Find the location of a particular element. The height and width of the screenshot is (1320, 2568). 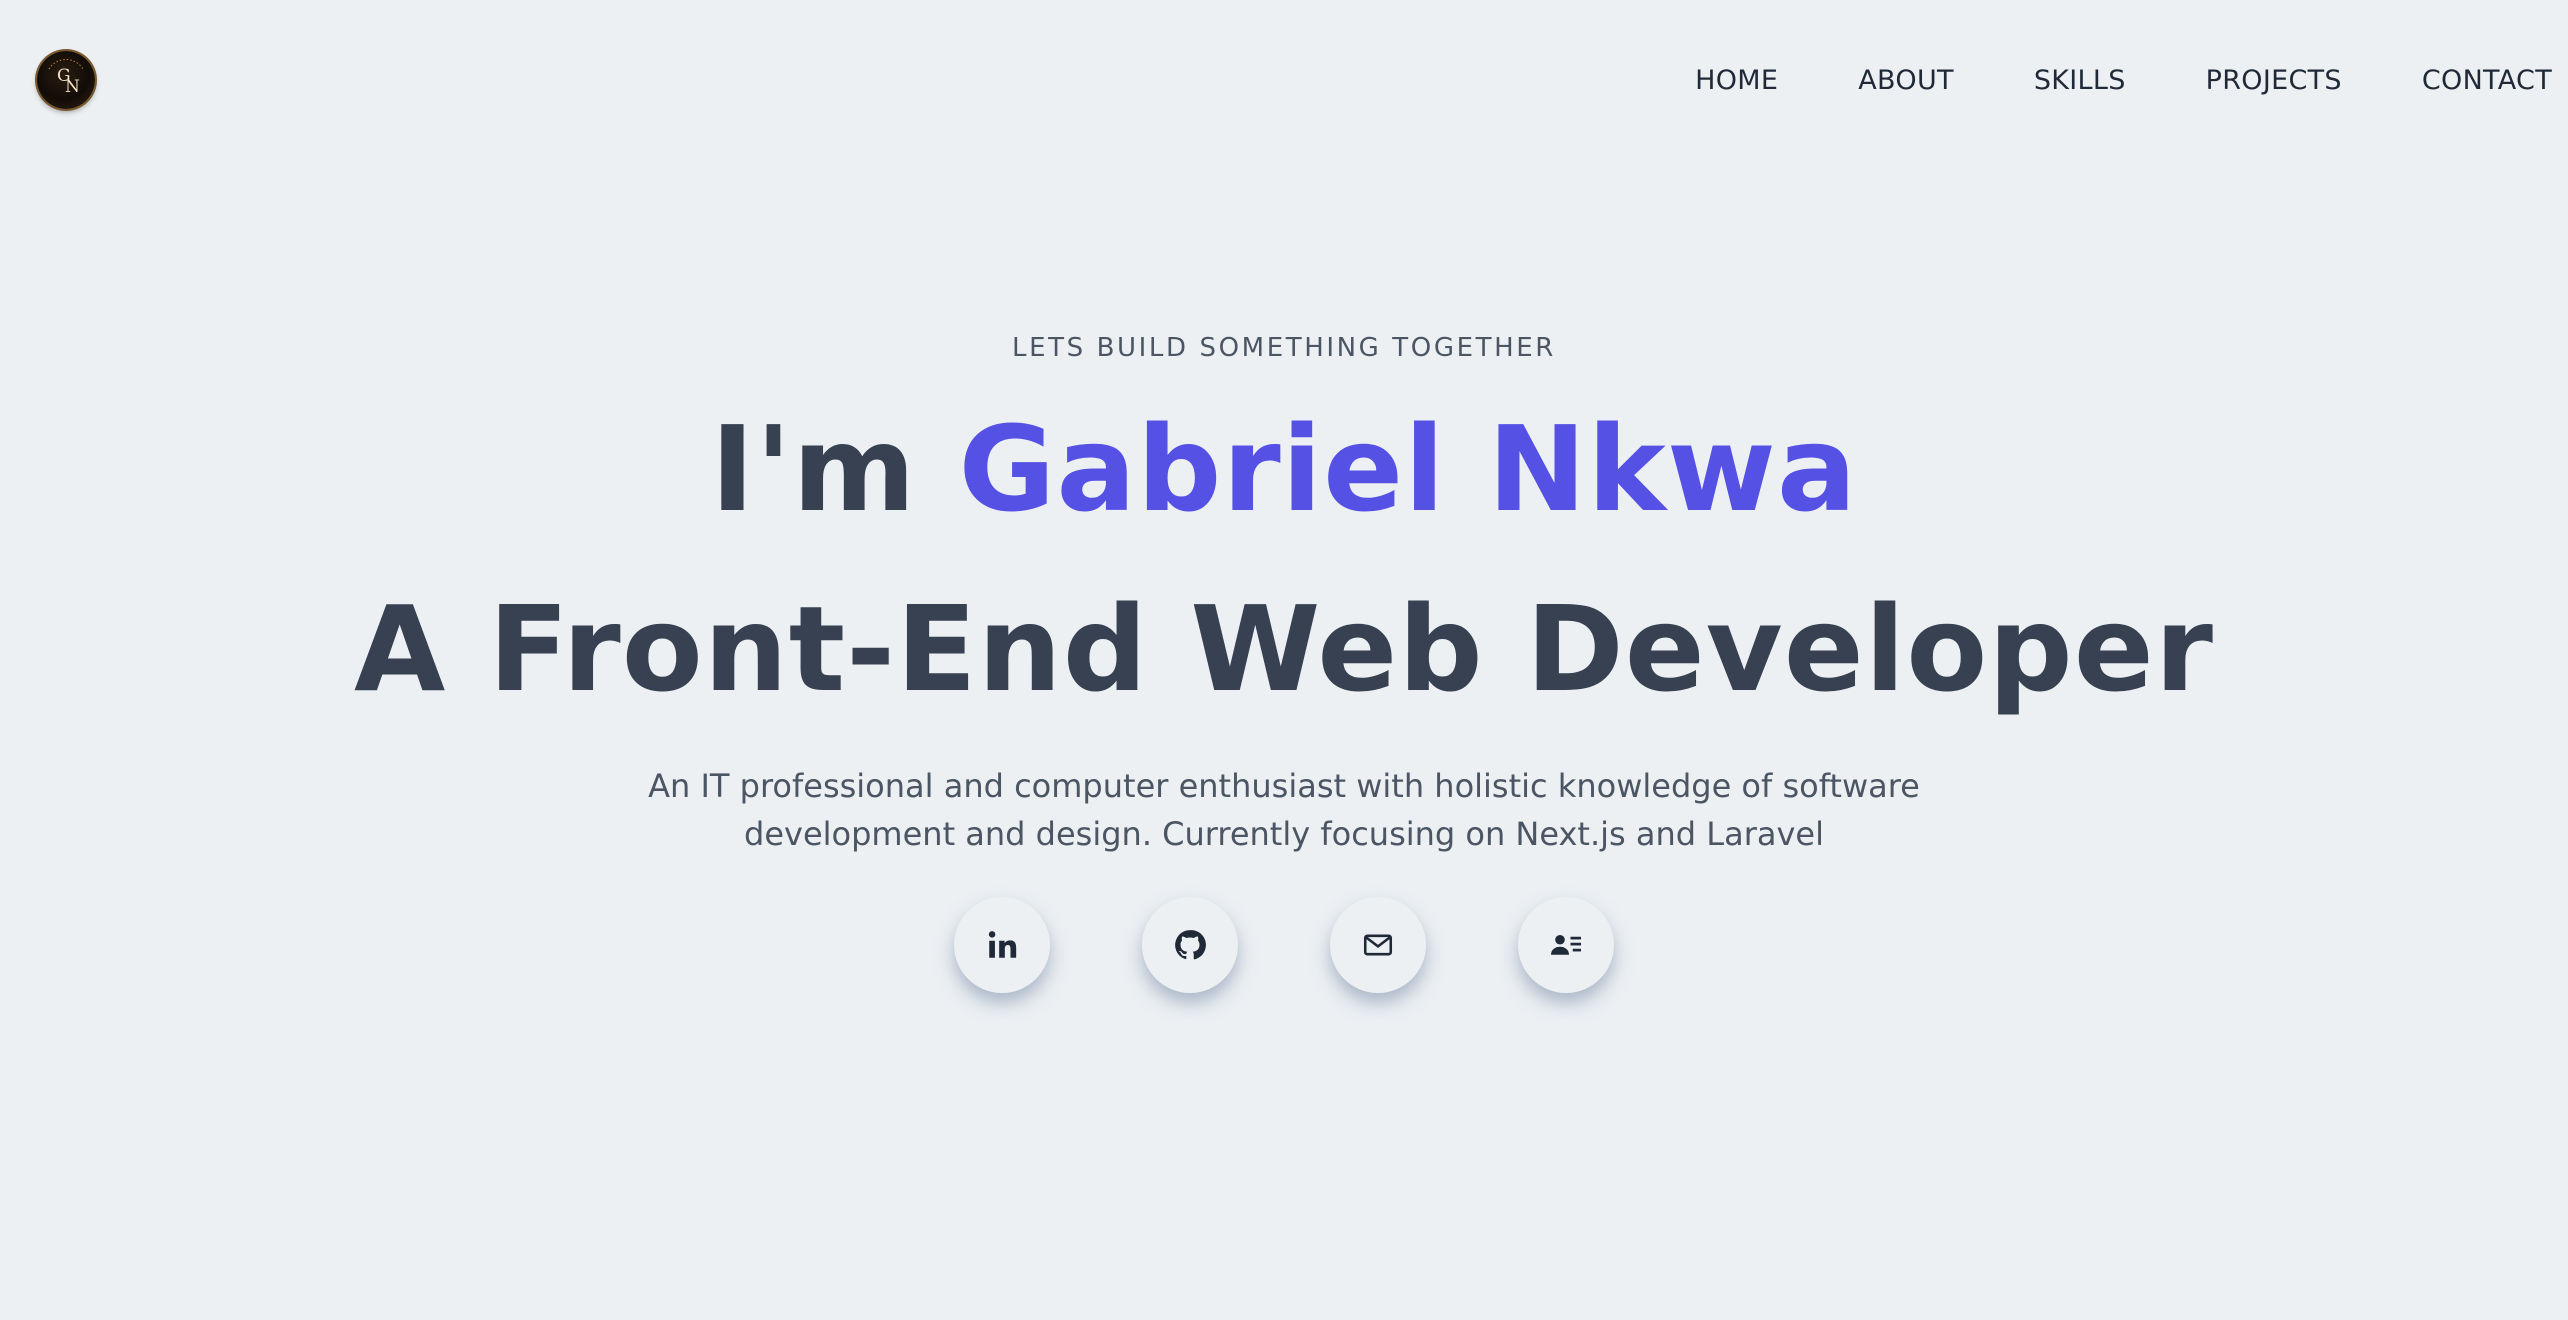

logo-monogram-icon: G N is located at coordinates (66, 78).